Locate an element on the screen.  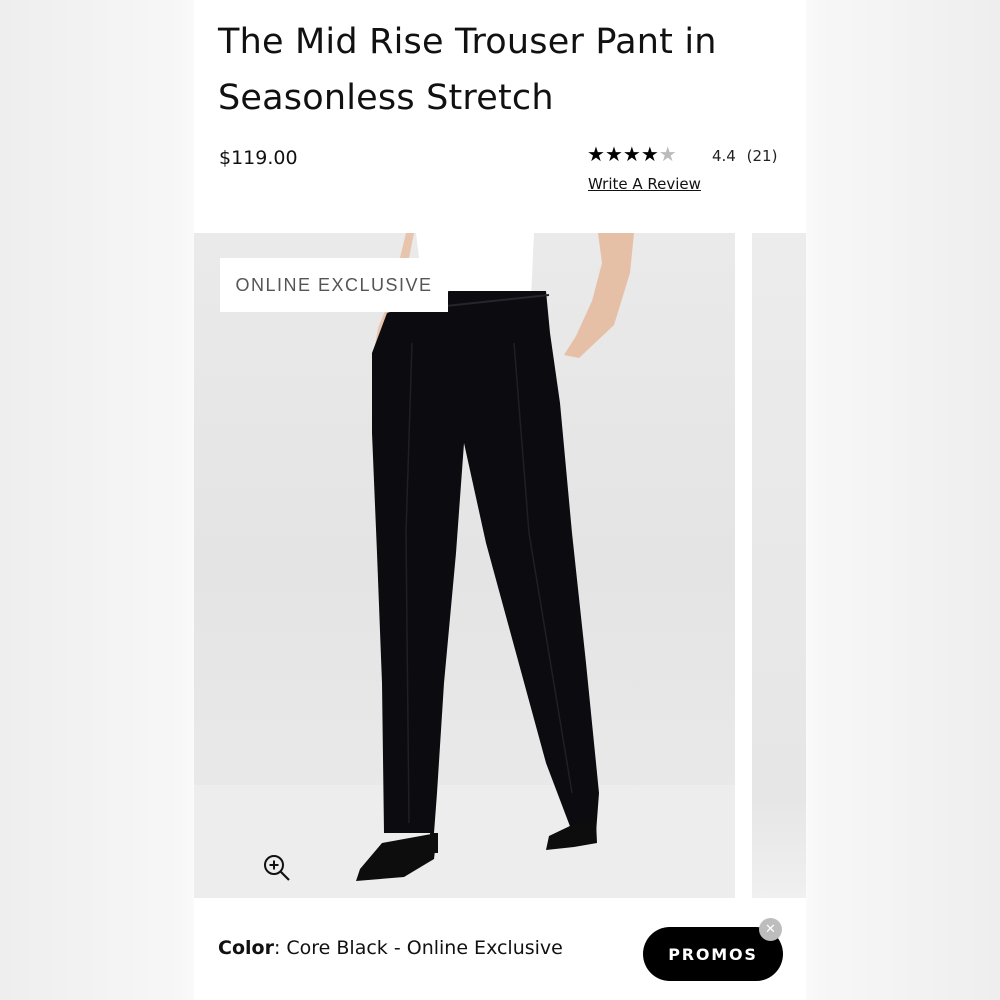
online-exclusive-badge: ONLINE EXCLUSIVE is located at coordinates (334, 285).